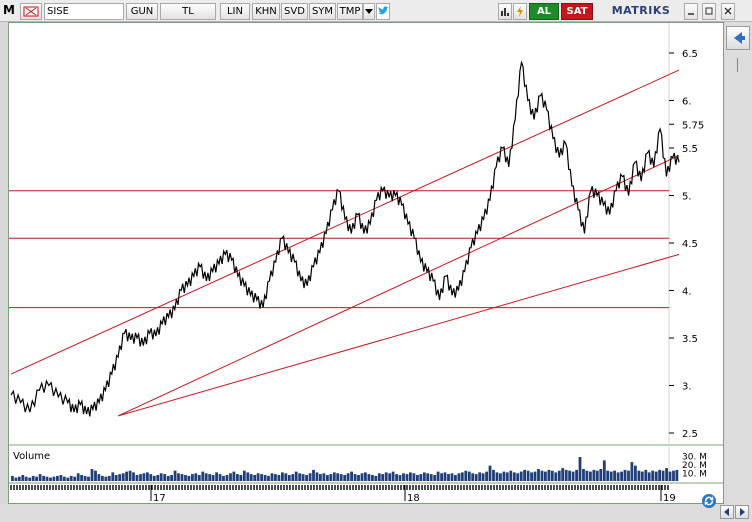  Describe the element at coordinates (709, 501) in the screenshot. I see `refresh-icon` at that location.